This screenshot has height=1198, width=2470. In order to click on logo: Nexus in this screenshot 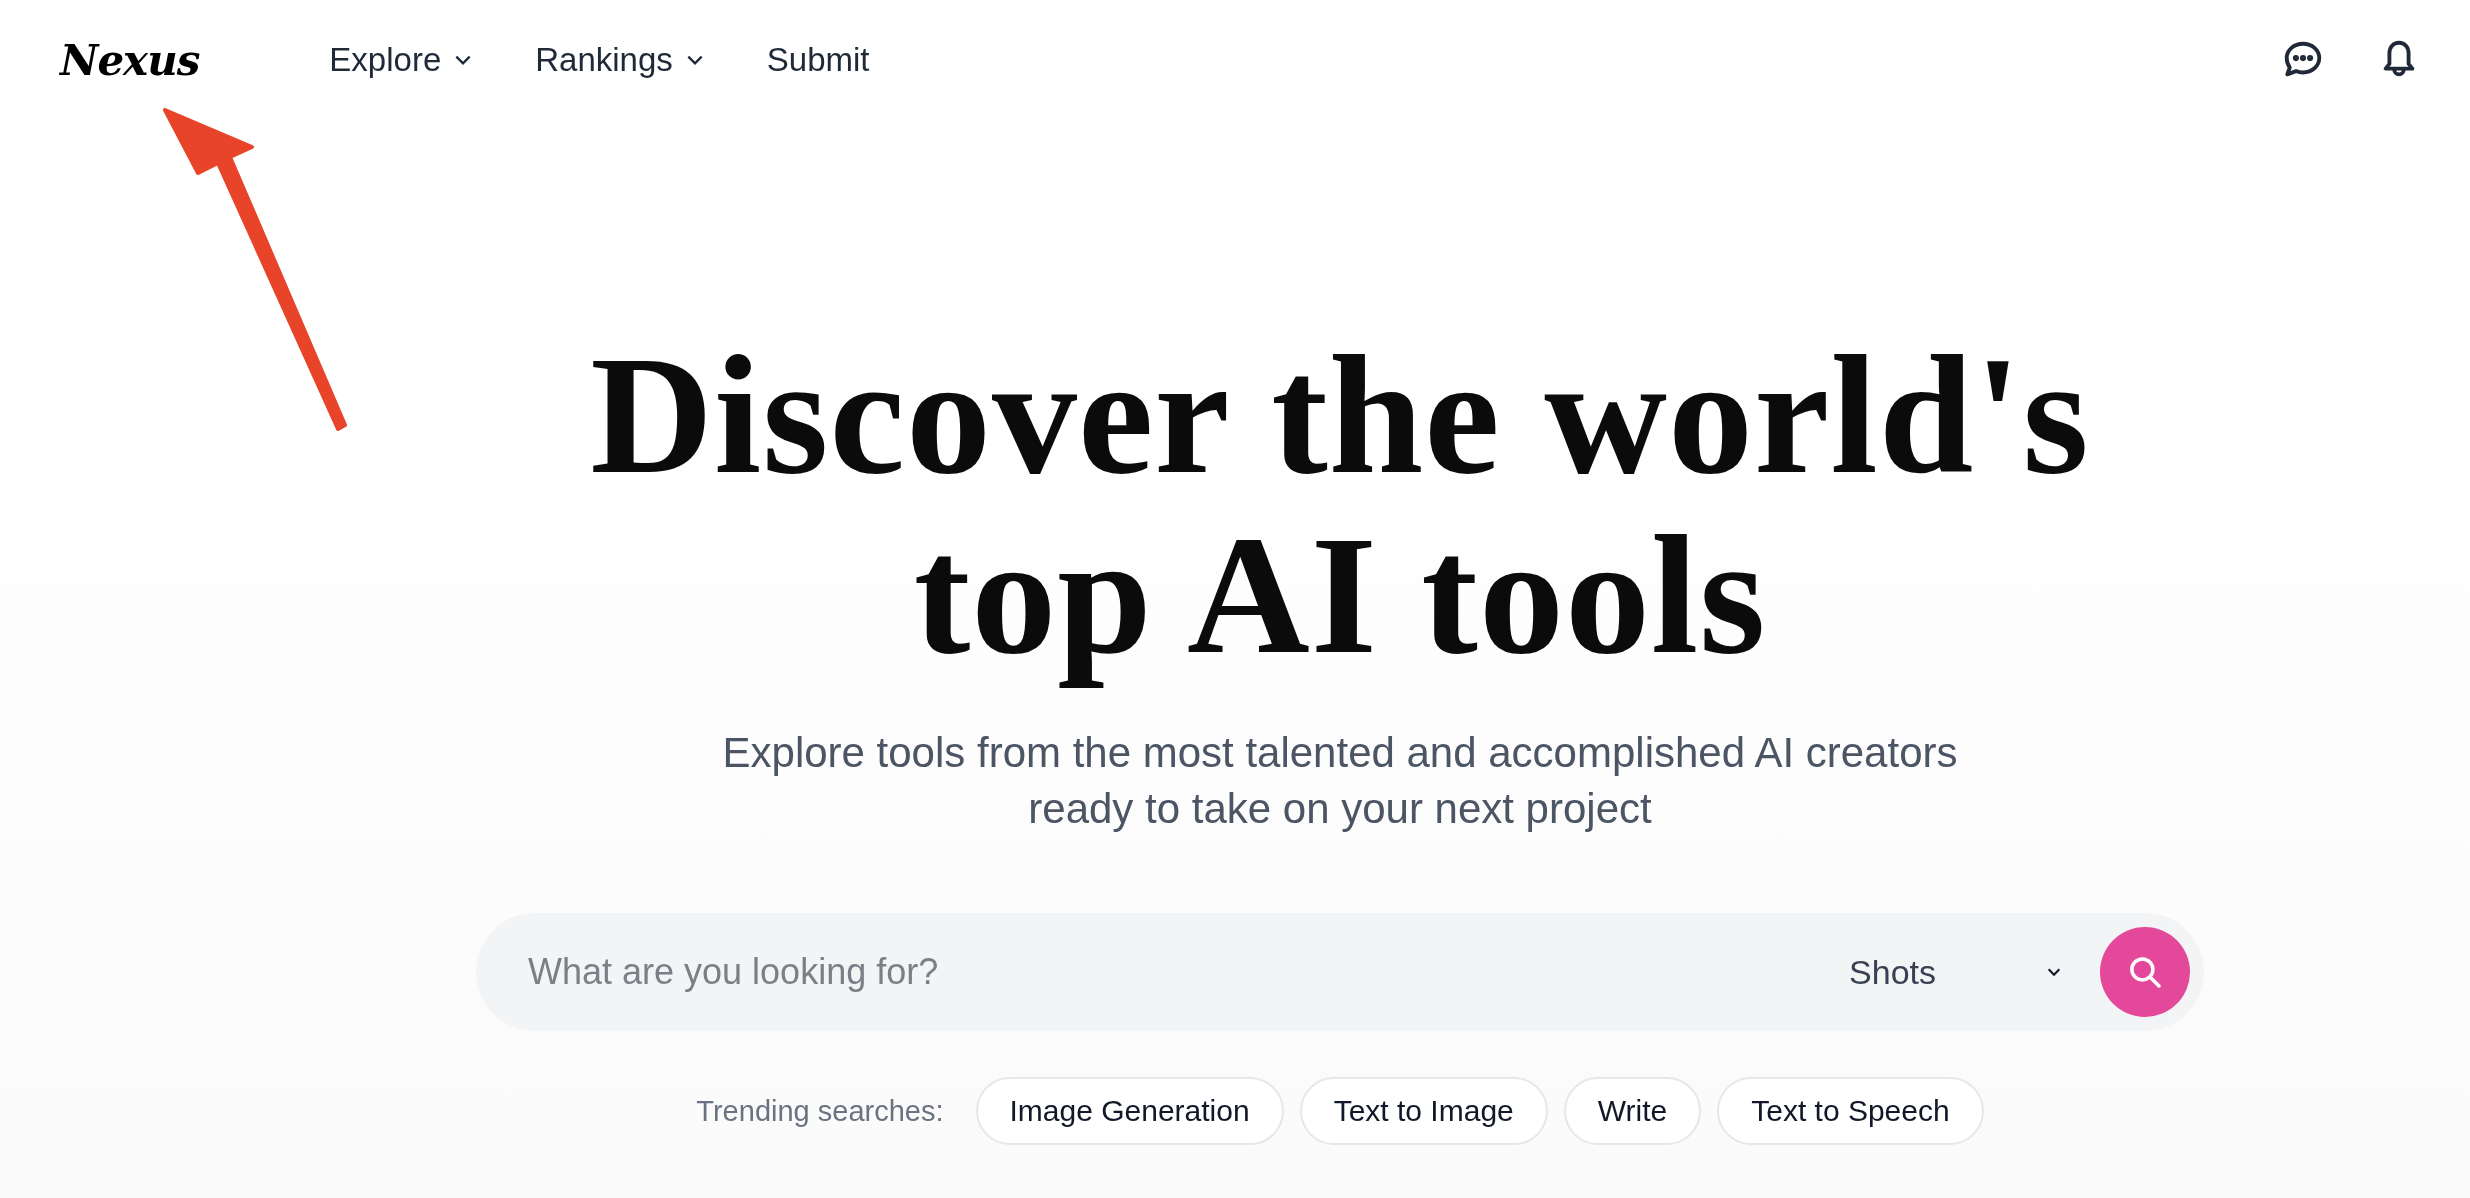, I will do `click(130, 60)`.